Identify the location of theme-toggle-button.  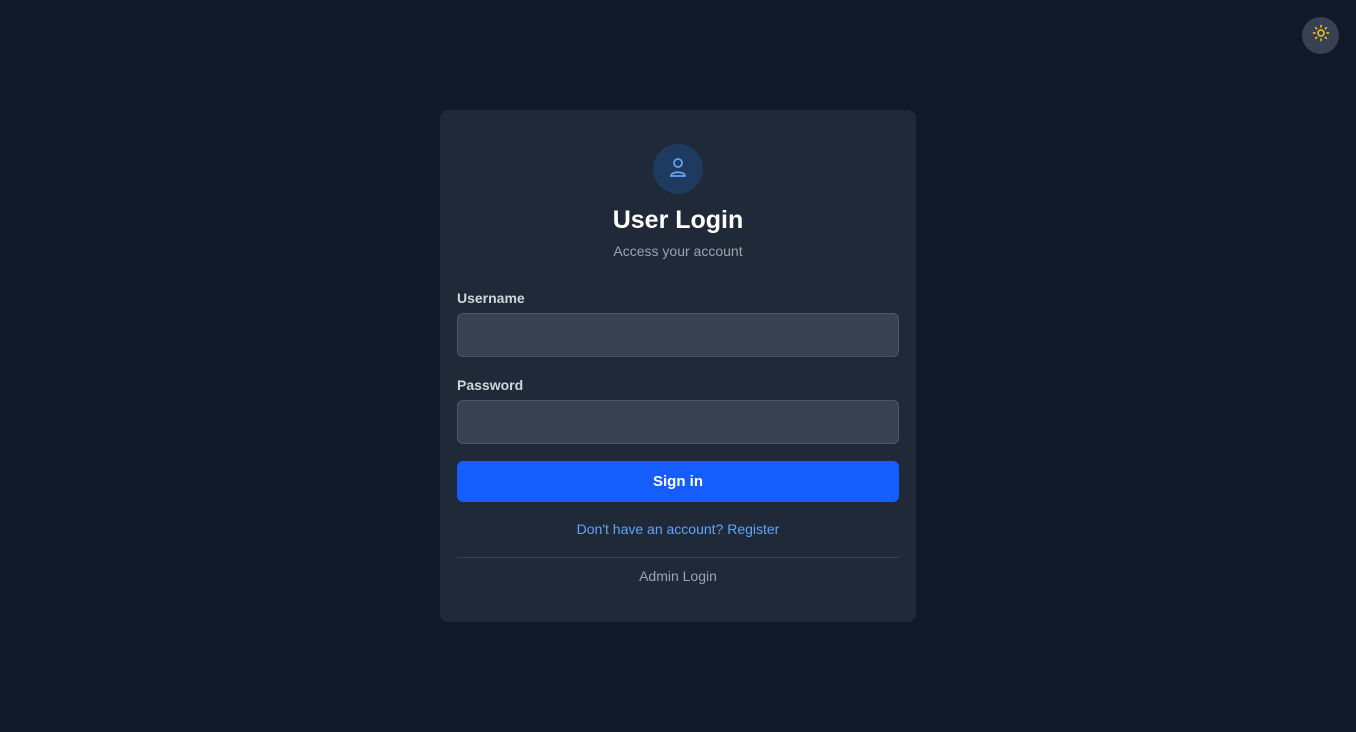
(1320, 35).